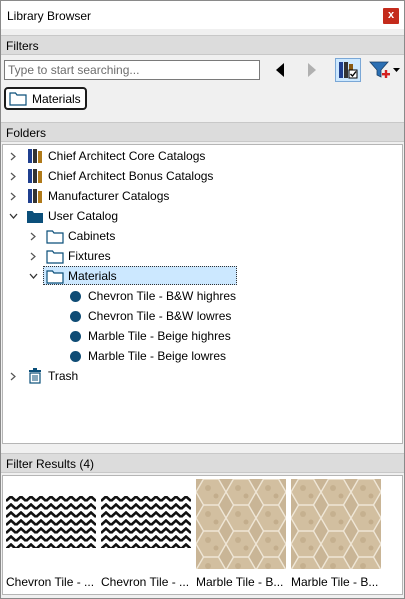  Describe the element at coordinates (132, 70) in the screenshot. I see `search-input` at that location.